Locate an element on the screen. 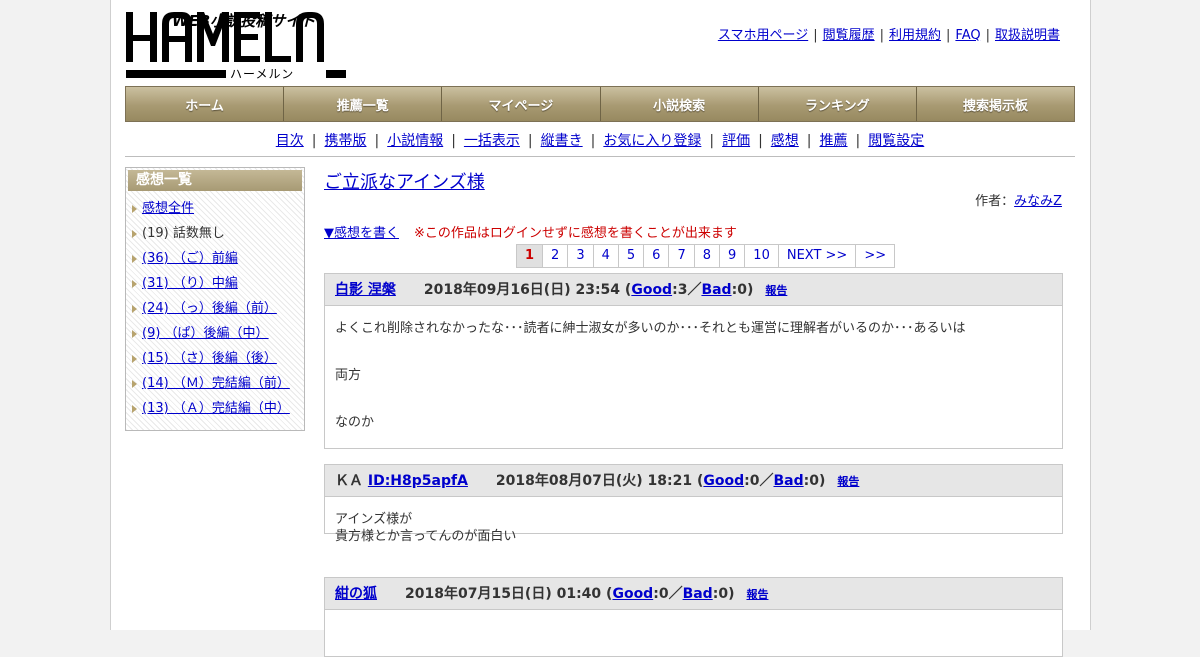 The height and width of the screenshot is (657, 1200). subnav-reviews: 感想 is located at coordinates (785, 141).